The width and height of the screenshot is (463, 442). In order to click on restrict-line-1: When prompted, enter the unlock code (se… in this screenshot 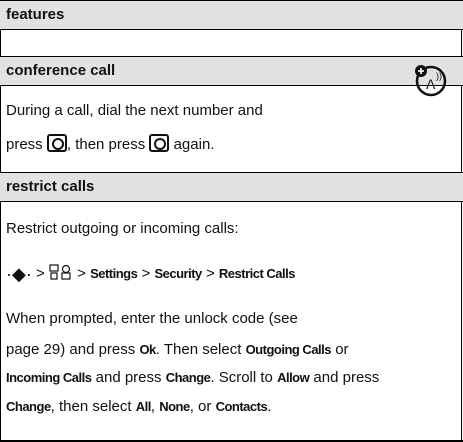, I will do `click(152, 318)`.